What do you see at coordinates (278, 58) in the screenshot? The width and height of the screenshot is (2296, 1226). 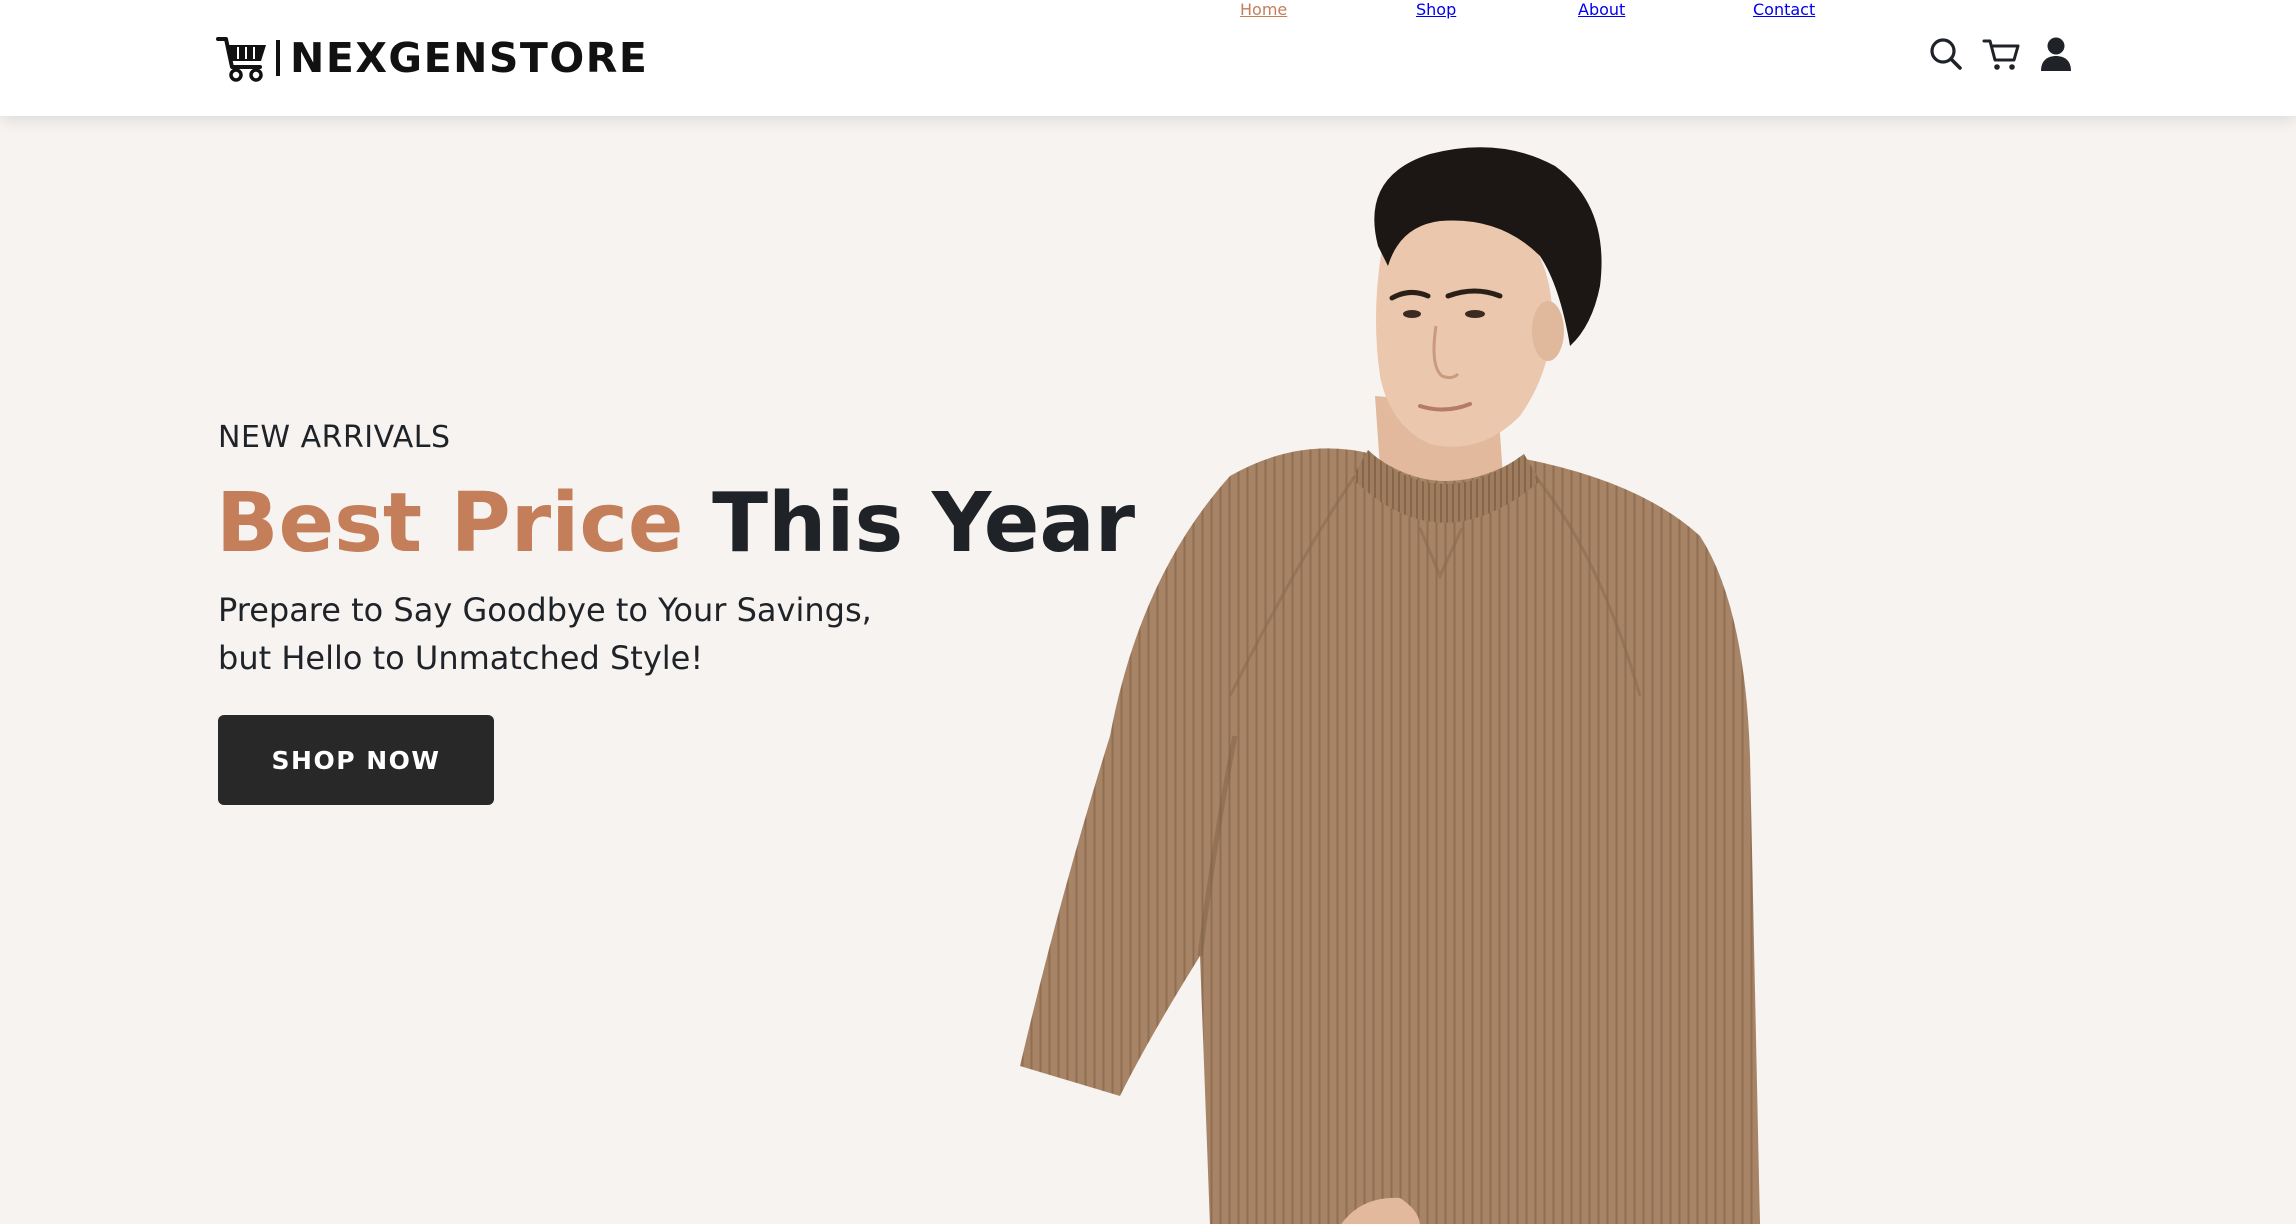 I see `logo-divider` at bounding box center [278, 58].